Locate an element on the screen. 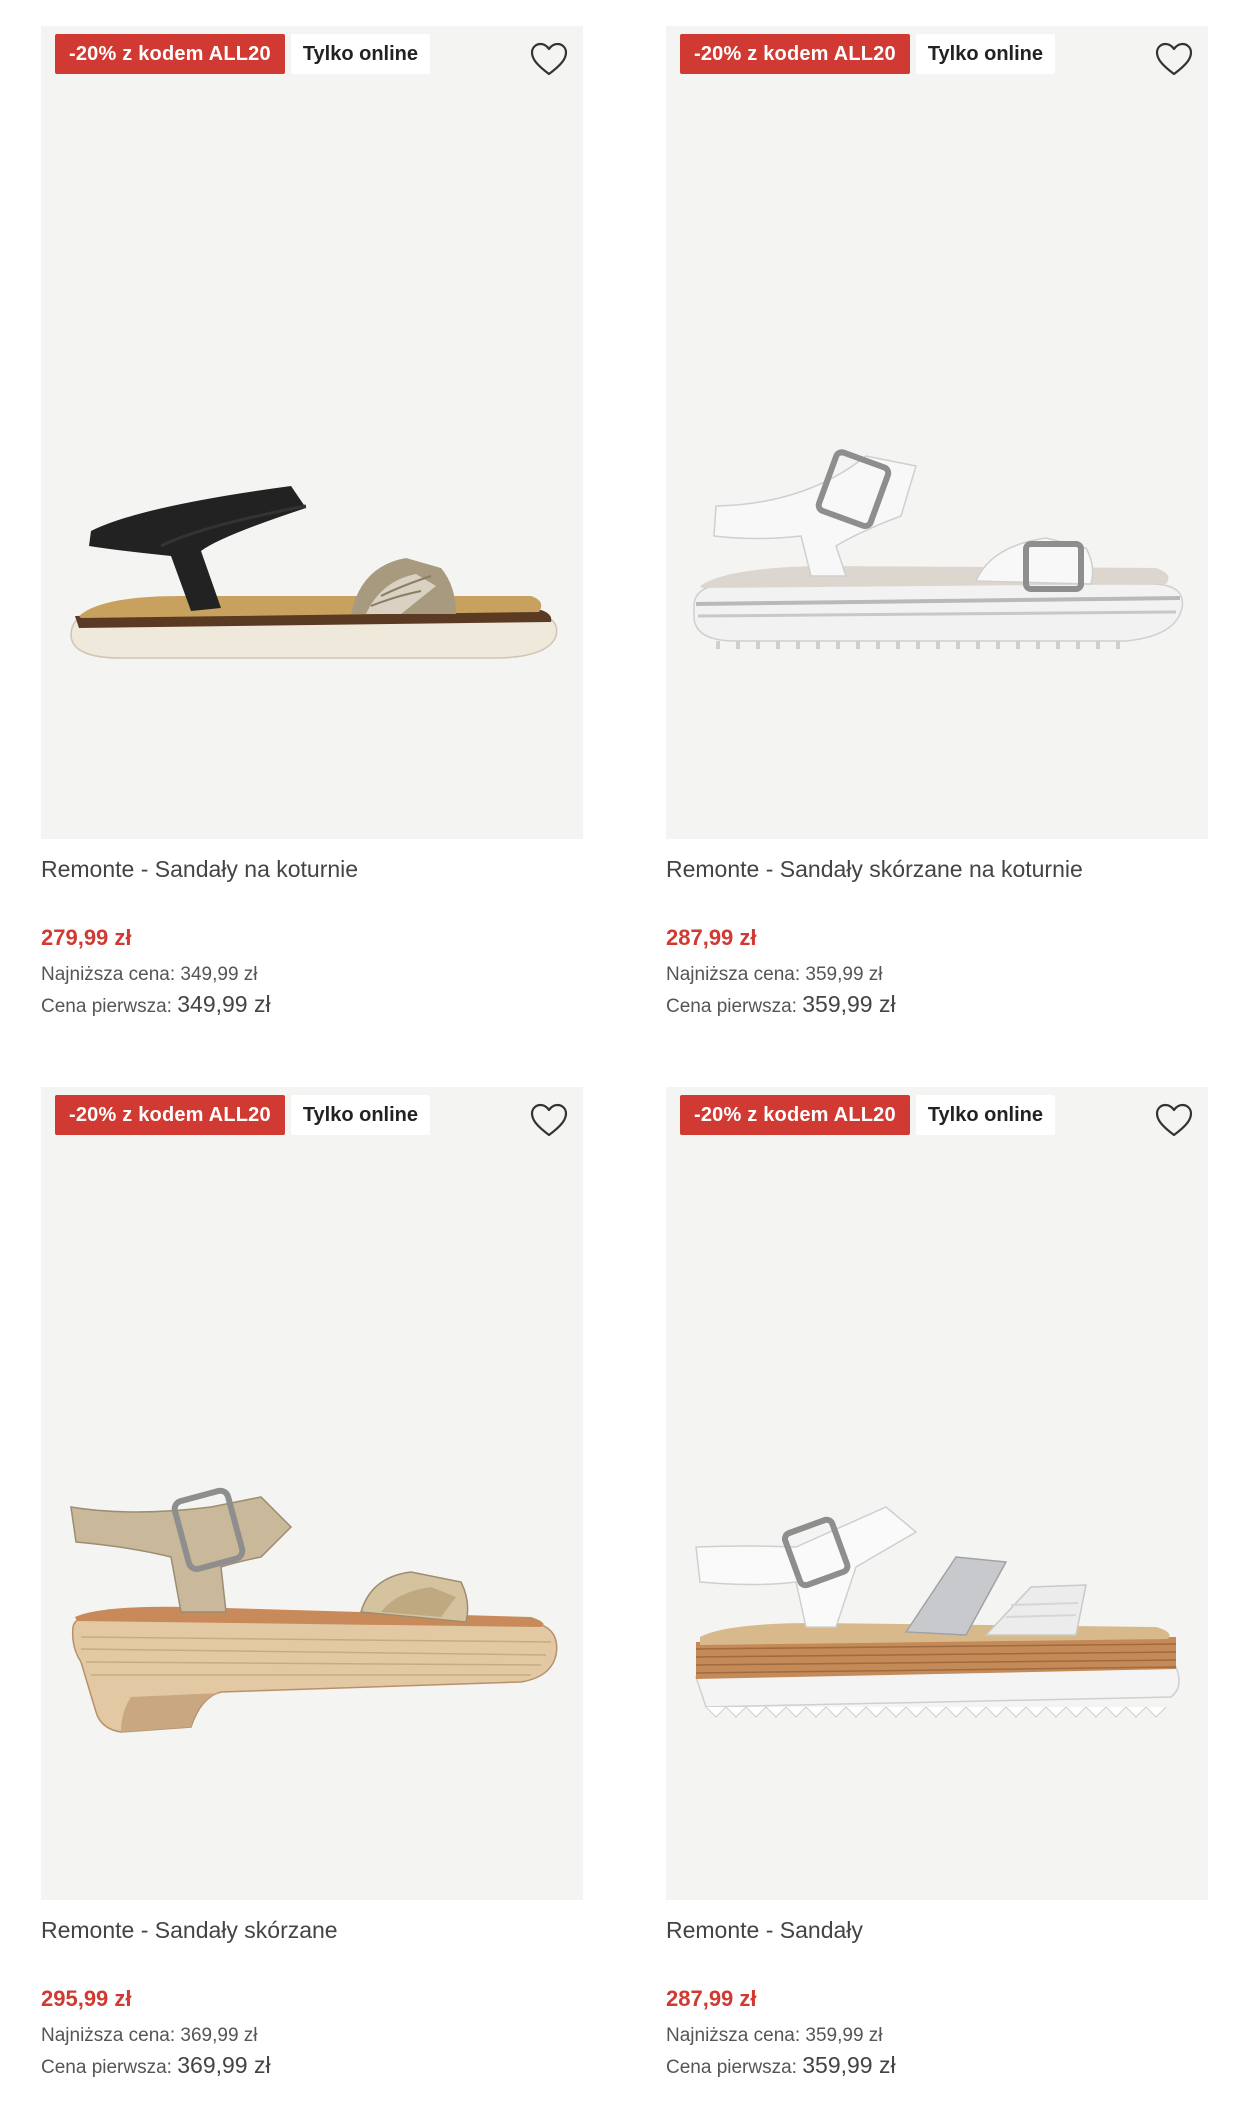 Image resolution: width=1250 pixels, height=2123 pixels. product-price: 295,99 zł is located at coordinates (86, 1998).